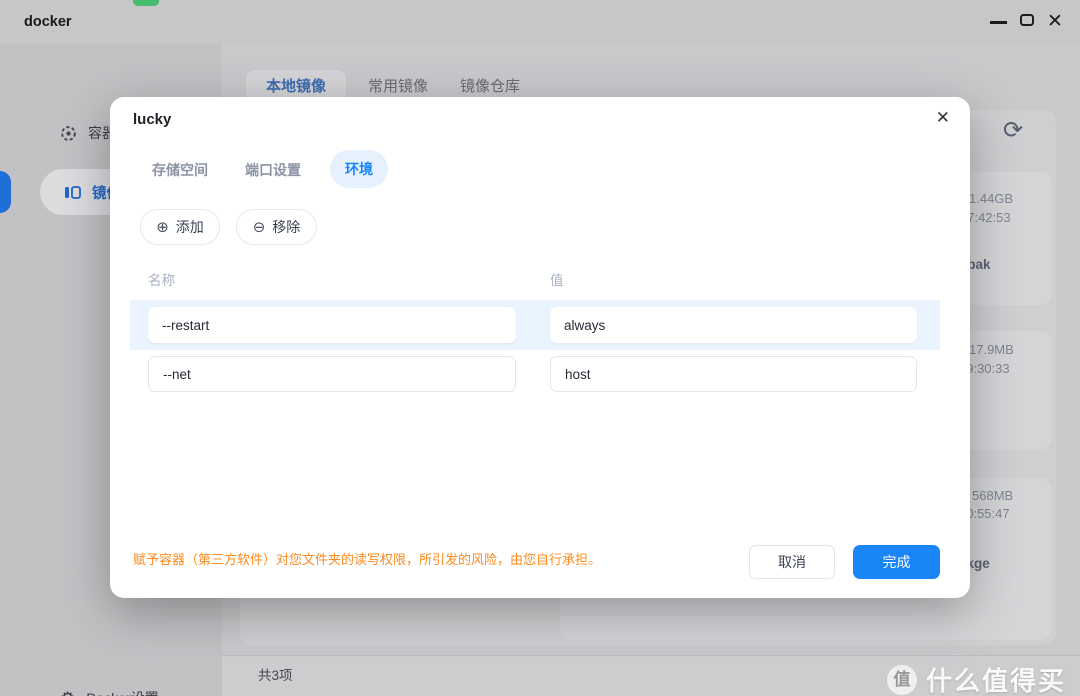 Image resolution: width=1080 pixels, height=696 pixels. I want to click on image-size: 568MB, so click(993, 495).